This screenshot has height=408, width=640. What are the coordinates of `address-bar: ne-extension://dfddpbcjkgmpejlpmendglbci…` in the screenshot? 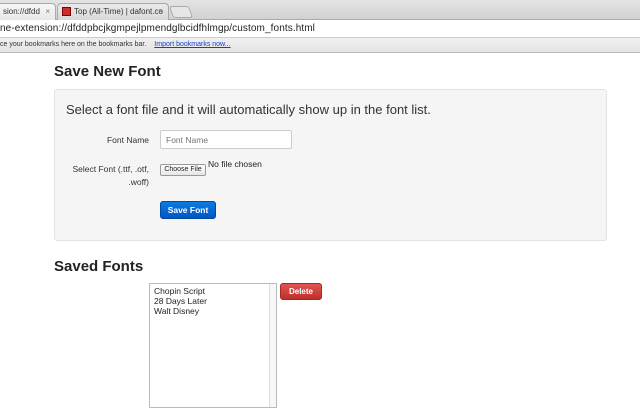 It's located at (320, 29).